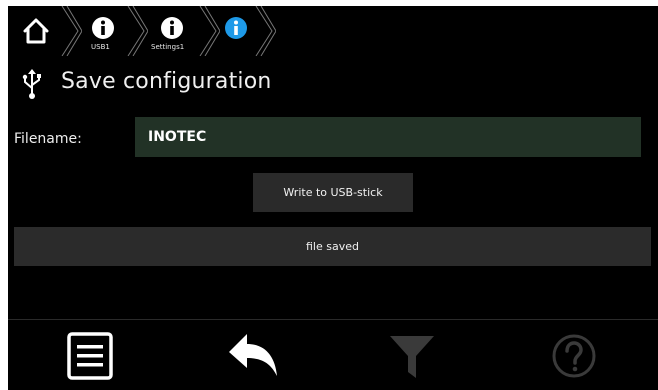 The height and width of the screenshot is (390, 658). Describe the element at coordinates (166, 81) in the screenshot. I see `page-title: Save configuration` at that location.